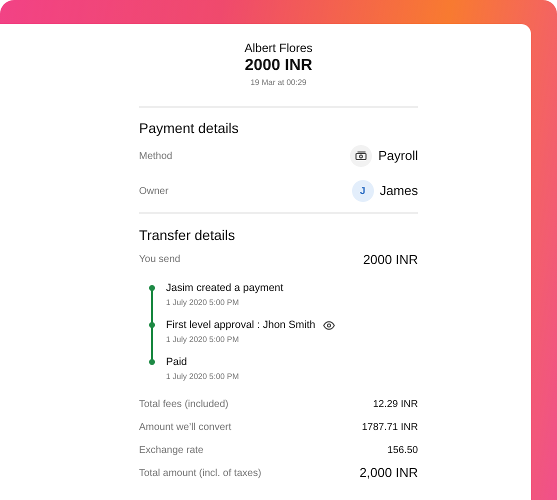 This screenshot has width=557, height=500. Describe the element at coordinates (225, 288) in the screenshot. I see `timeline-event: Jasim created a payment` at that location.